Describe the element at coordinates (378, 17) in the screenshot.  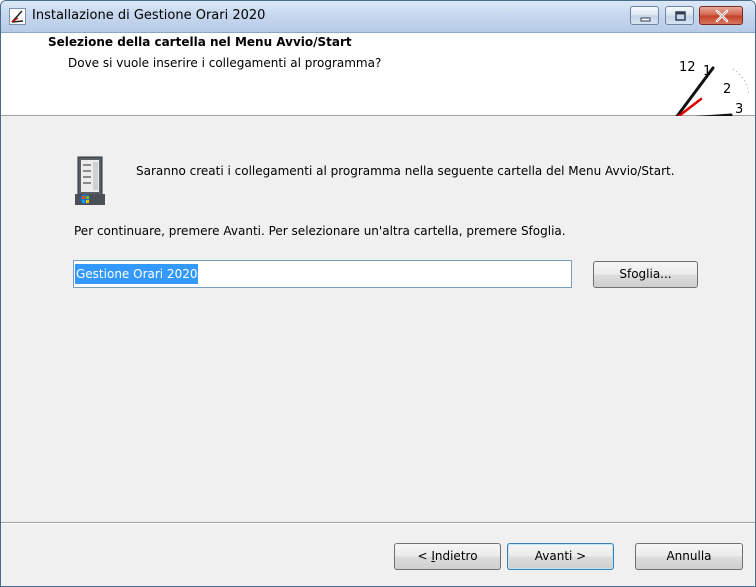
I see `title-bar: Installazione di Gestione Orari 2020` at that location.